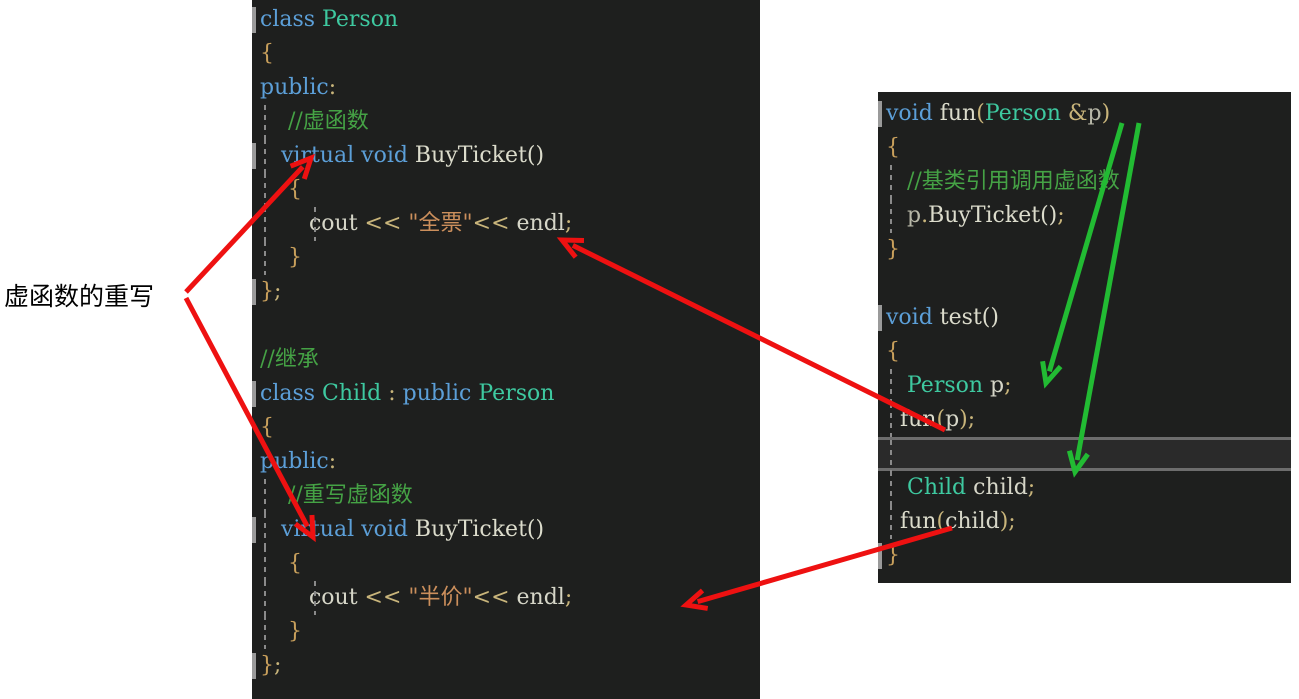  What do you see at coordinates (1084, 488) in the screenshot?
I see `code-line: Child child;` at bounding box center [1084, 488].